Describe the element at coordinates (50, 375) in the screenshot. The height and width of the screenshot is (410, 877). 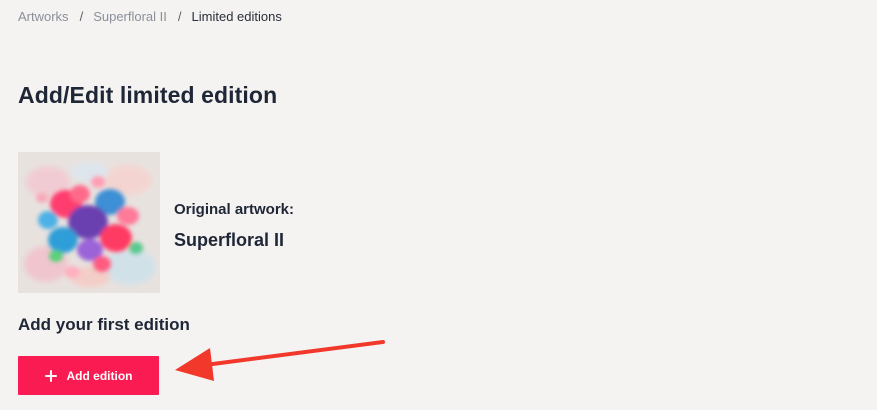
I see `plus-icon` at that location.